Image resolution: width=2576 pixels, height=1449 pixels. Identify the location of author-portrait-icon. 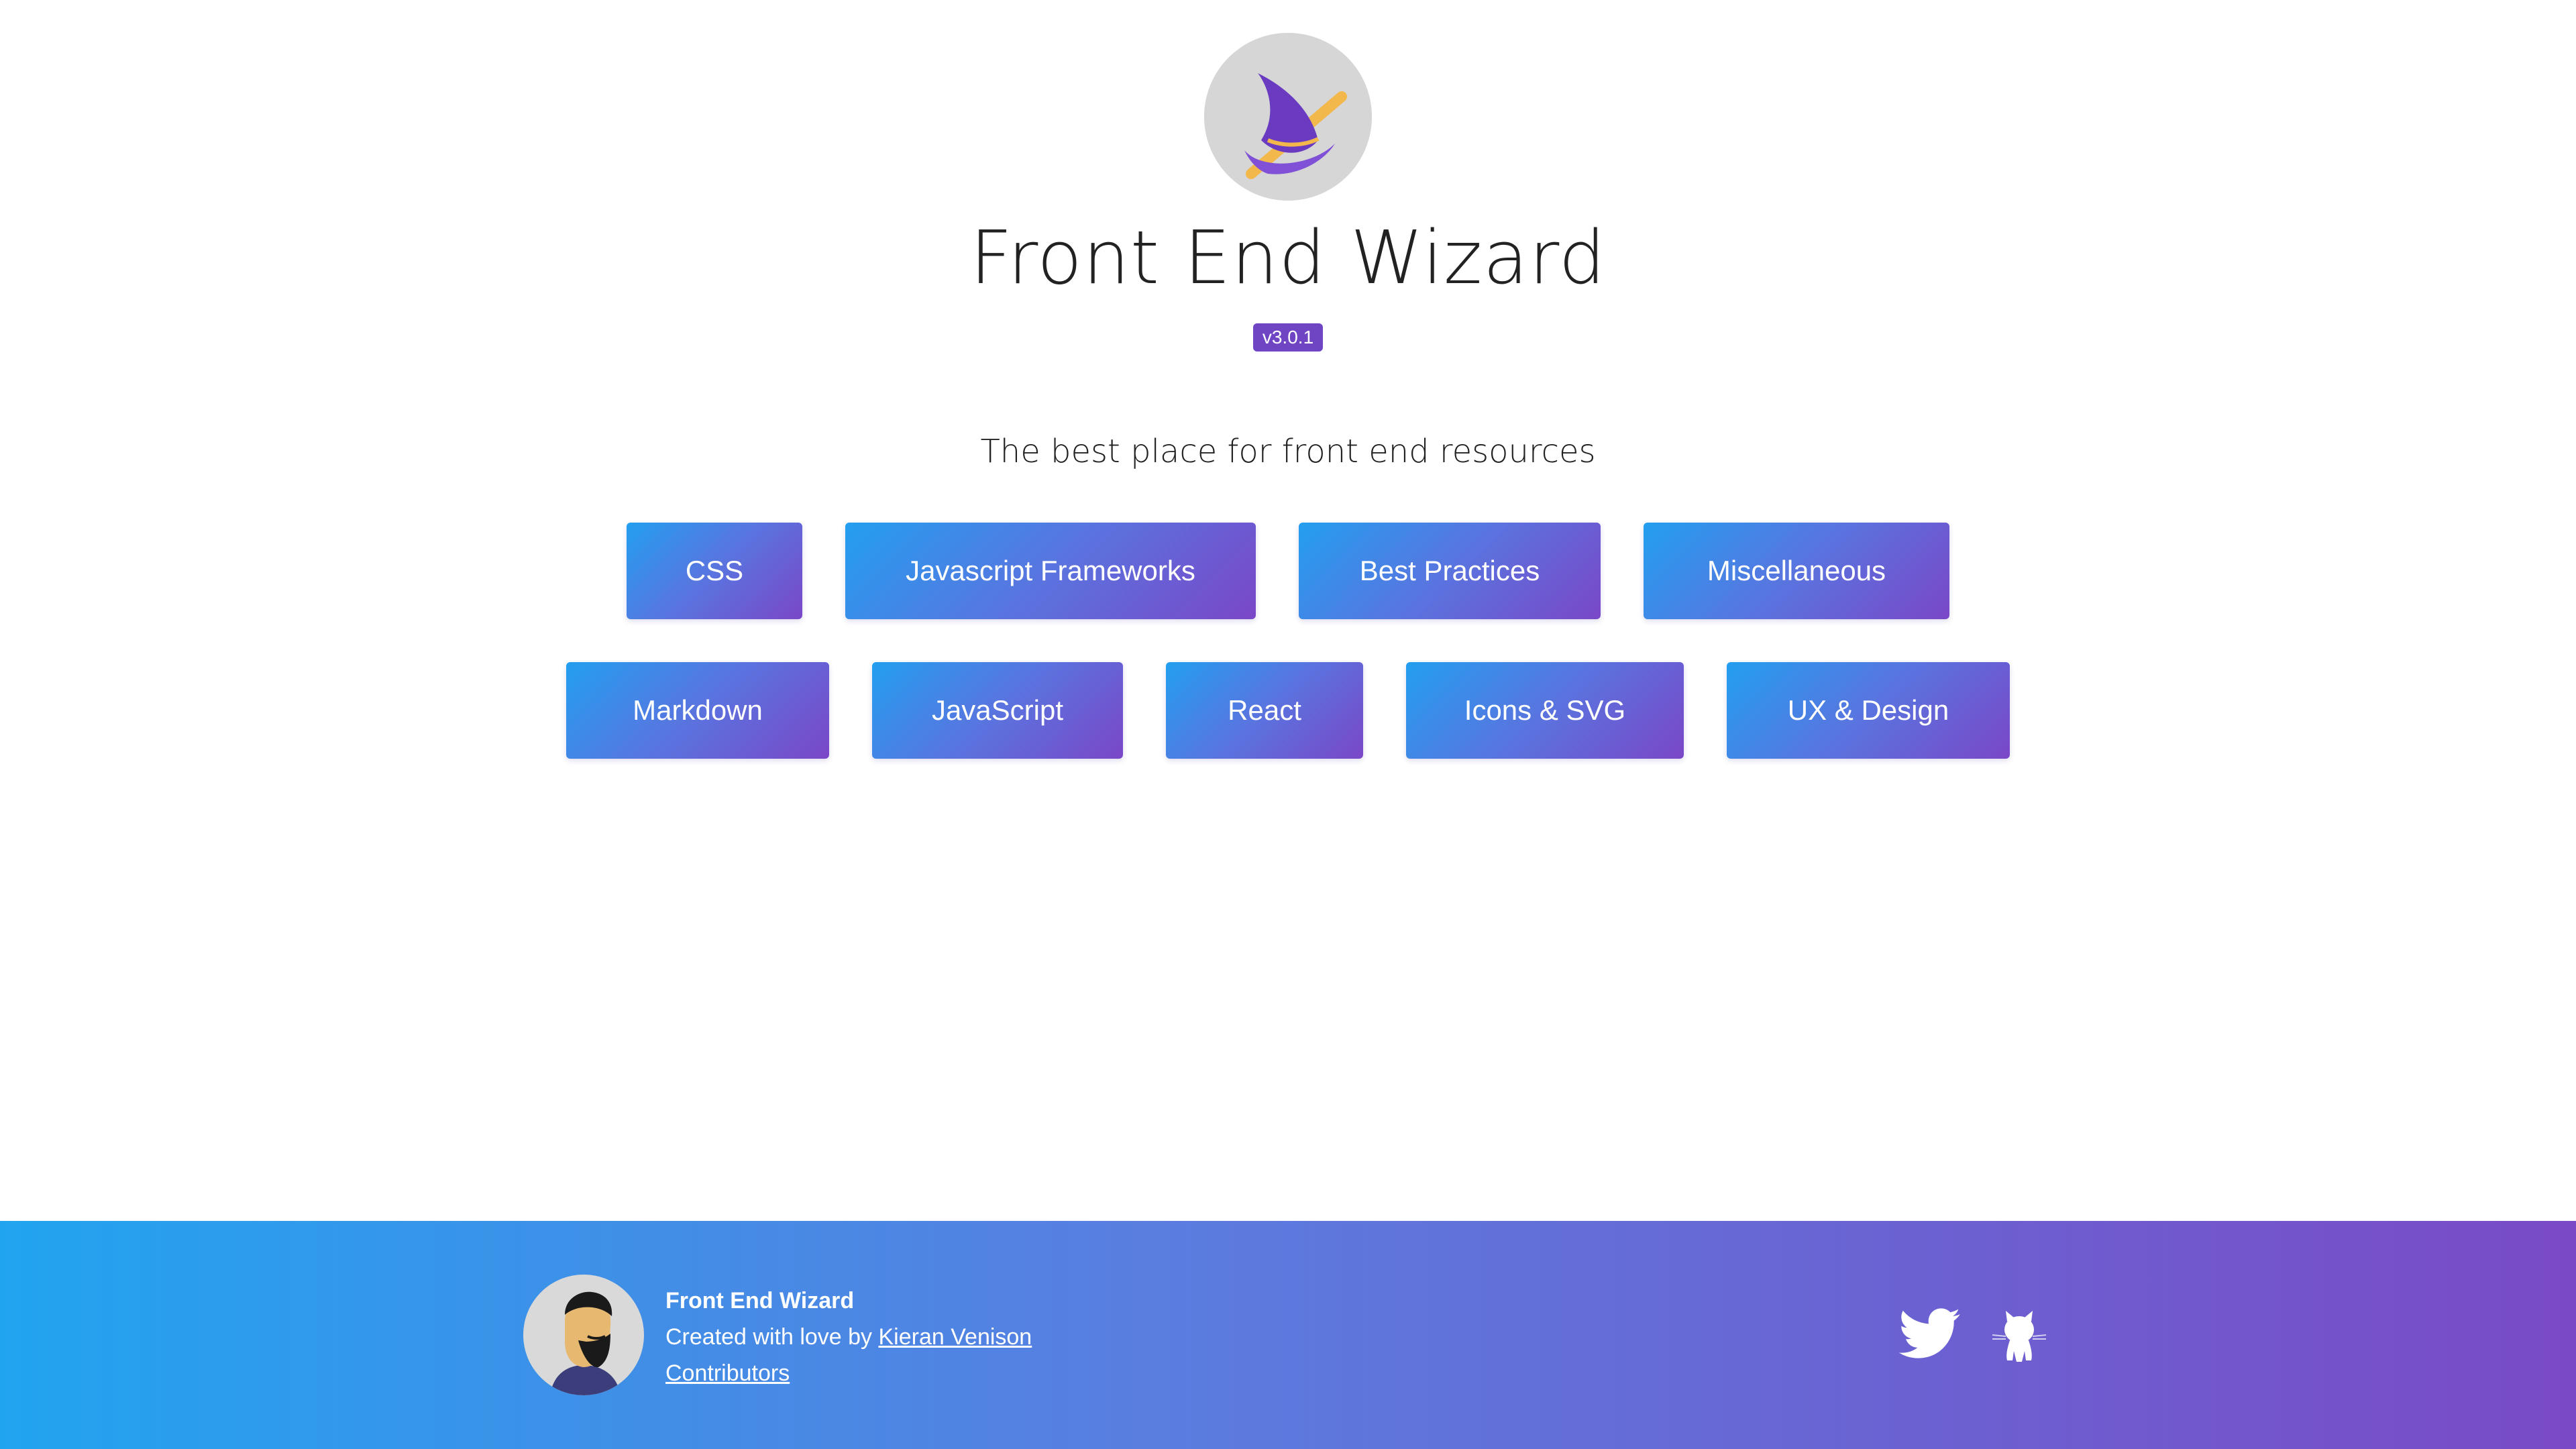
(583, 1335).